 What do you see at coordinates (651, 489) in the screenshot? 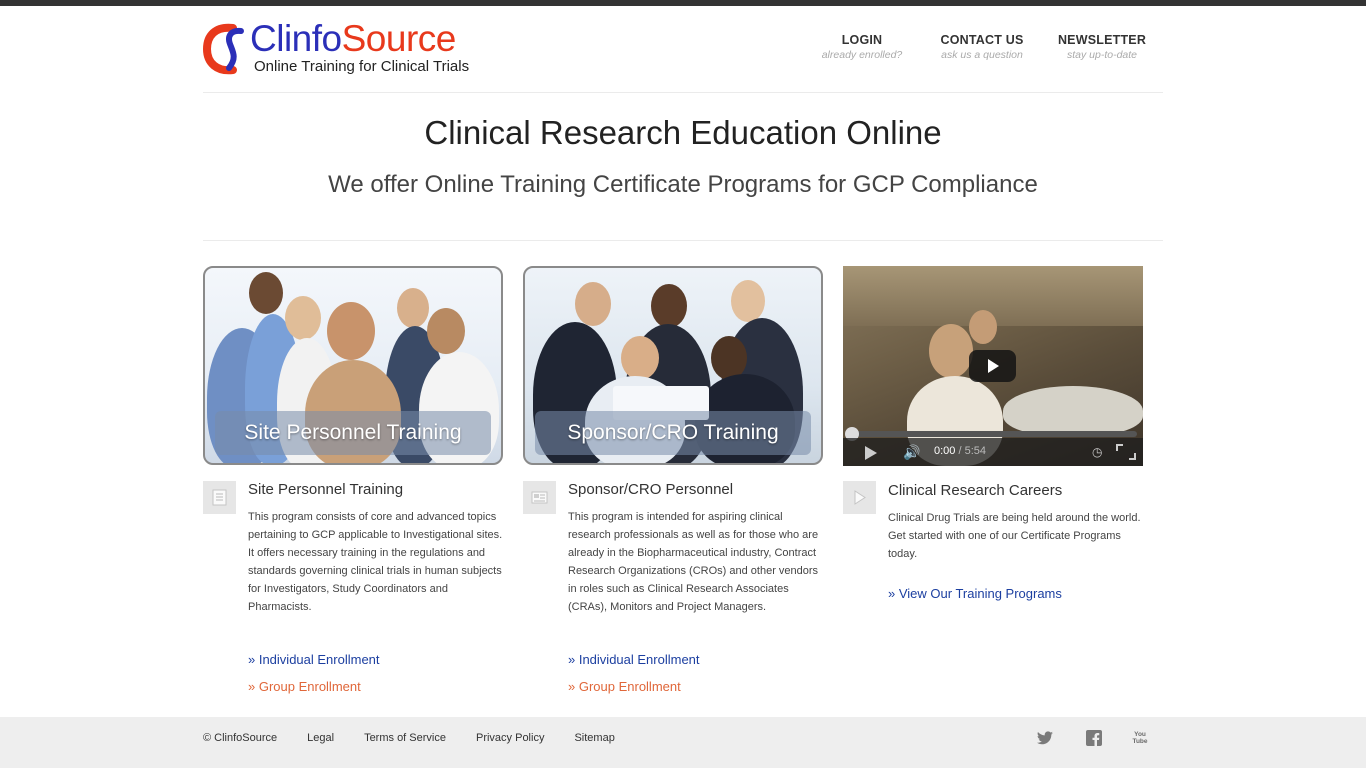
I see `column-title: Sponsor/CRO Personnel` at bounding box center [651, 489].